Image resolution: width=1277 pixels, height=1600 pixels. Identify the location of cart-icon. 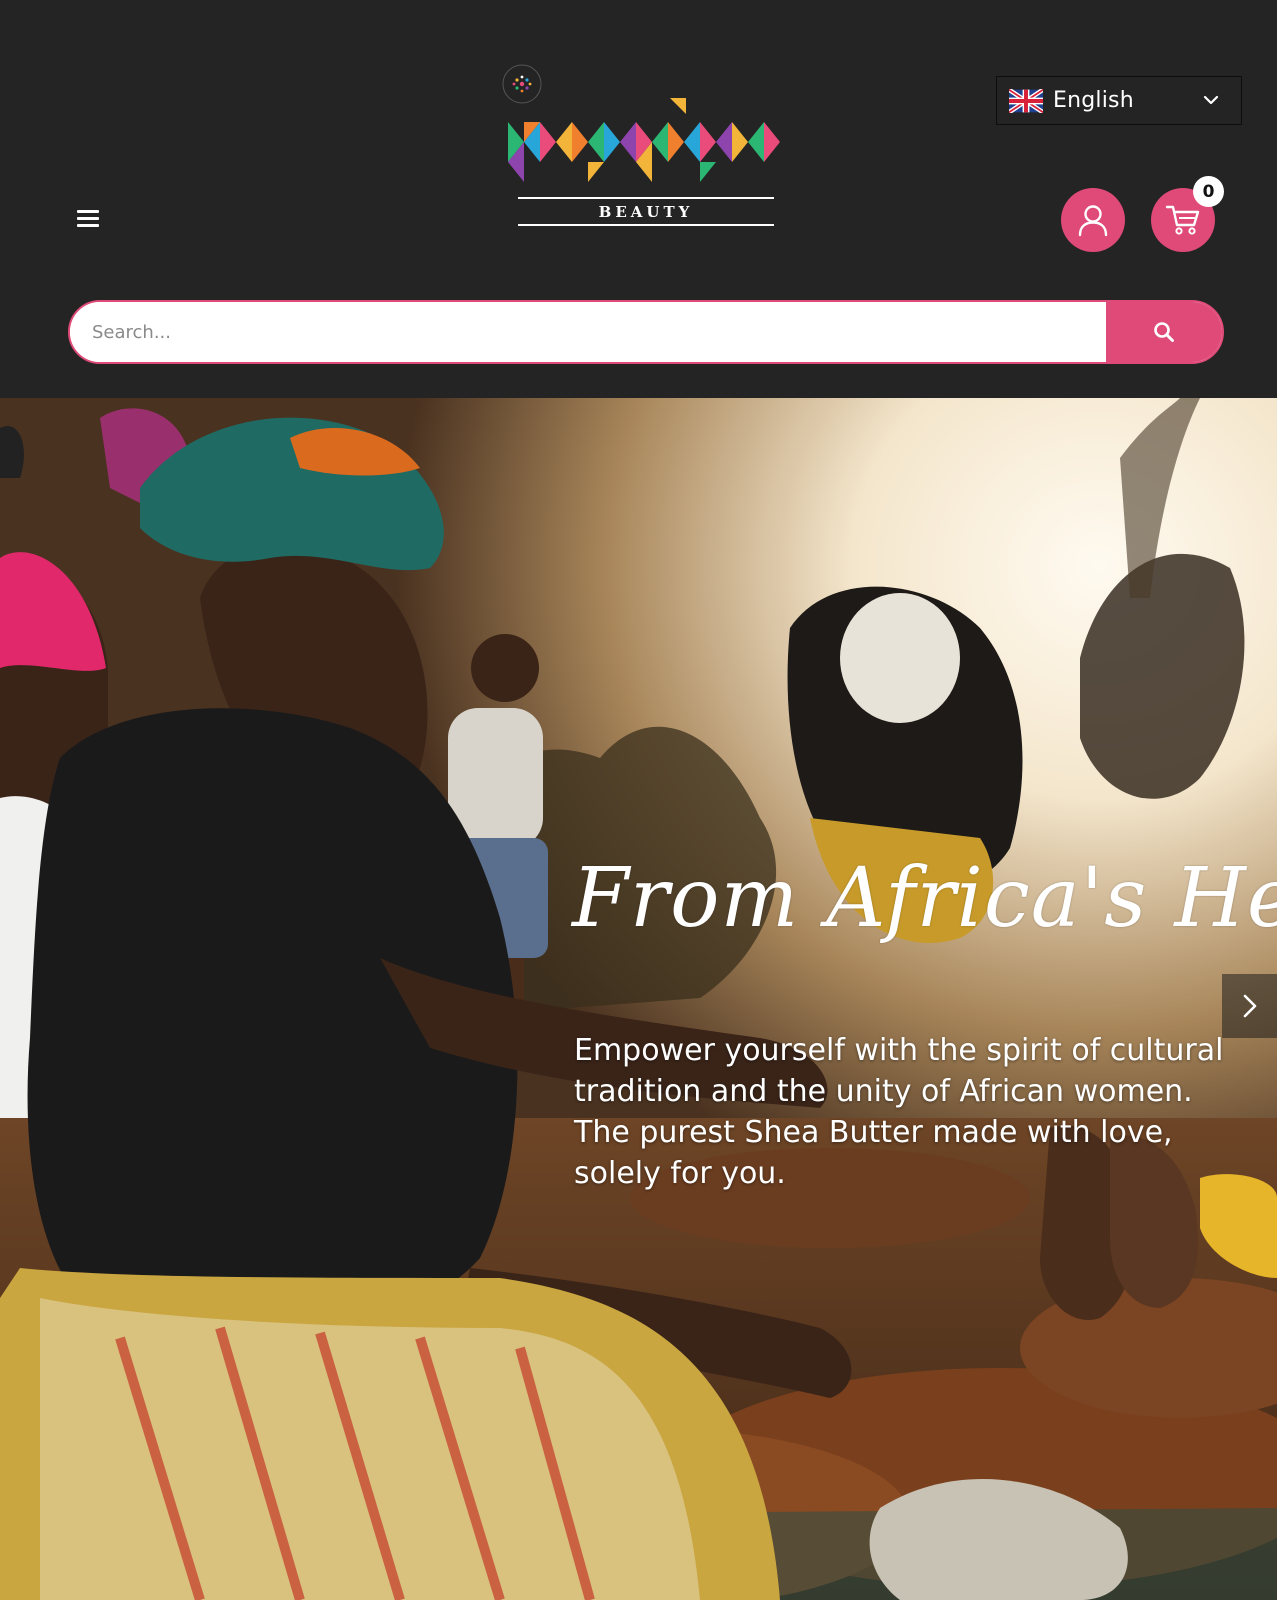
(1182, 220).